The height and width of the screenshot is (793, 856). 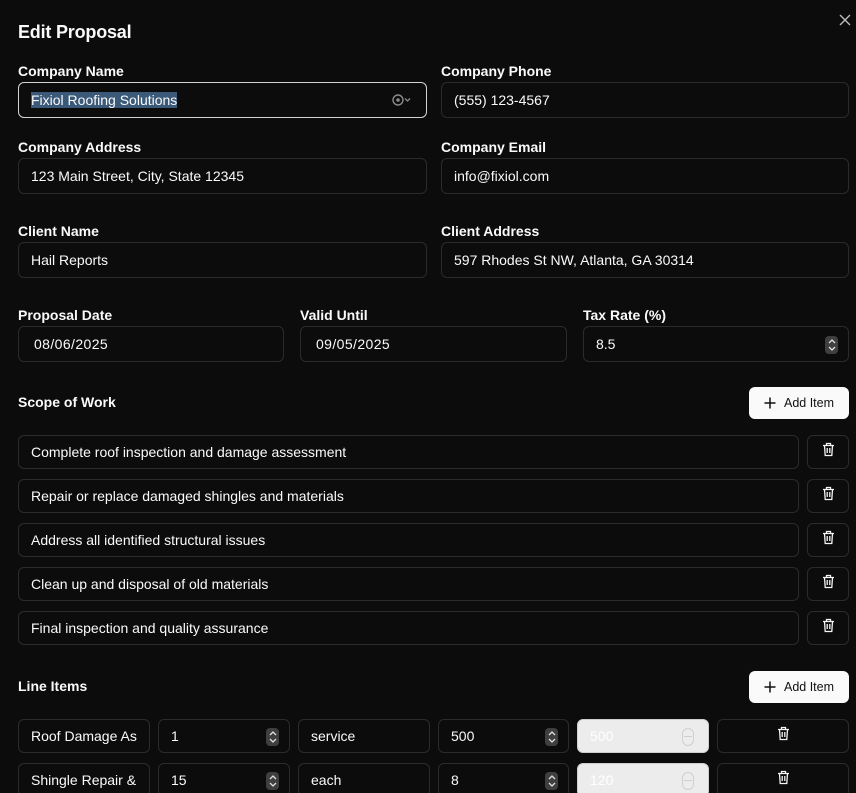 I want to click on scope-of-work-heading: Scope of Work, so click(x=67, y=402).